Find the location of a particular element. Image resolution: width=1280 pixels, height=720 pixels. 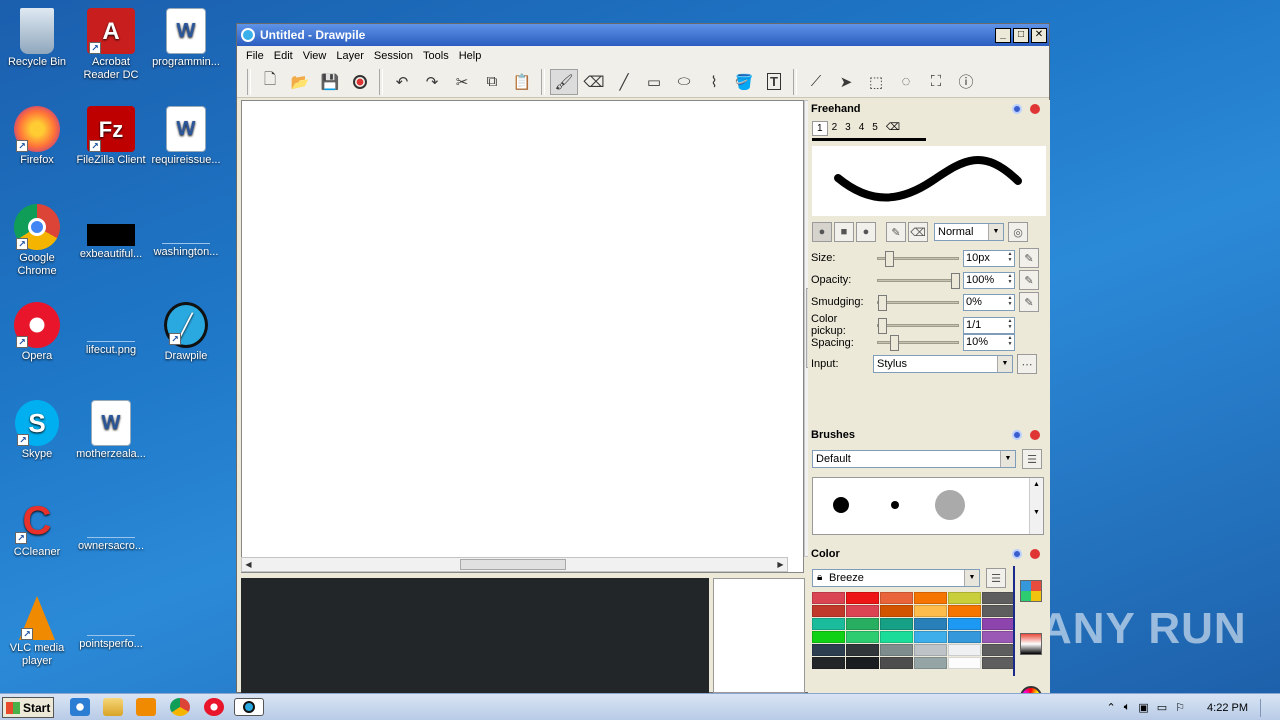

lasso-tool-icon: ◌ is located at coordinates (906, 82).